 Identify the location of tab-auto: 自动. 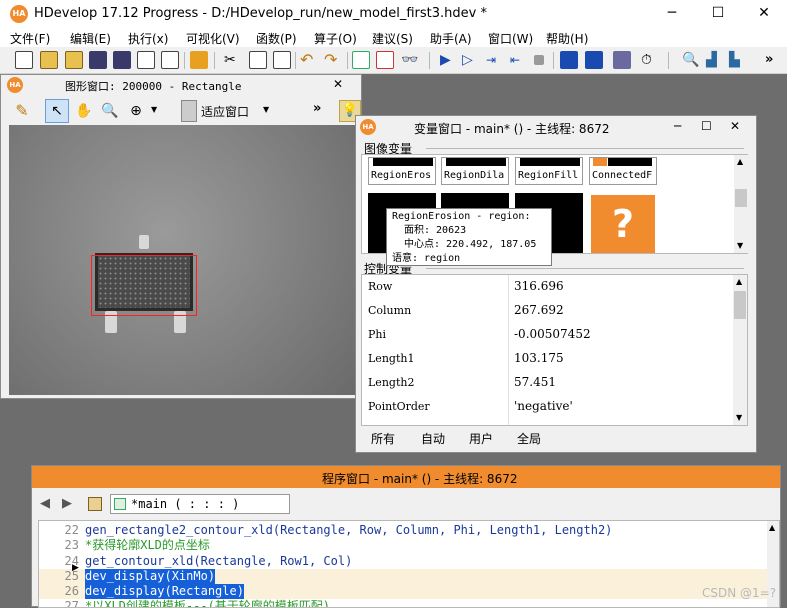
(433, 438).